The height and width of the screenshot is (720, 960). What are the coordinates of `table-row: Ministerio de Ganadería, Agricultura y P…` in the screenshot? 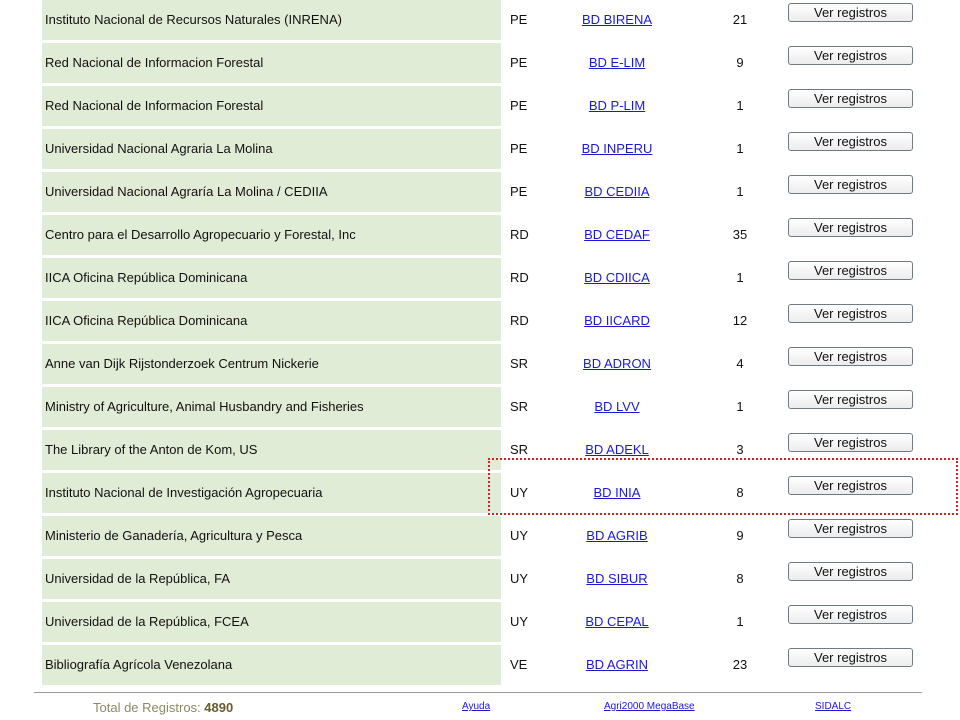 It's located at (492, 536).